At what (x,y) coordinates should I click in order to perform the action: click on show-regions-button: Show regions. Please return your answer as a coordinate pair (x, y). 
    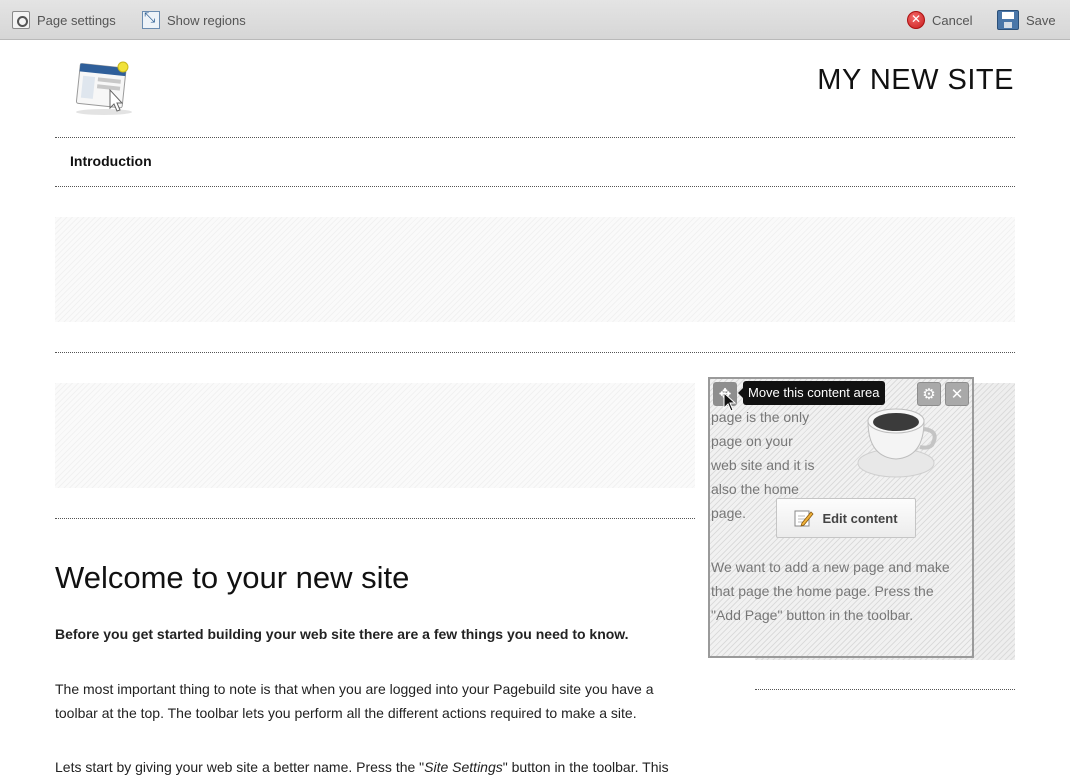
    Looking at the image, I should click on (194, 20).